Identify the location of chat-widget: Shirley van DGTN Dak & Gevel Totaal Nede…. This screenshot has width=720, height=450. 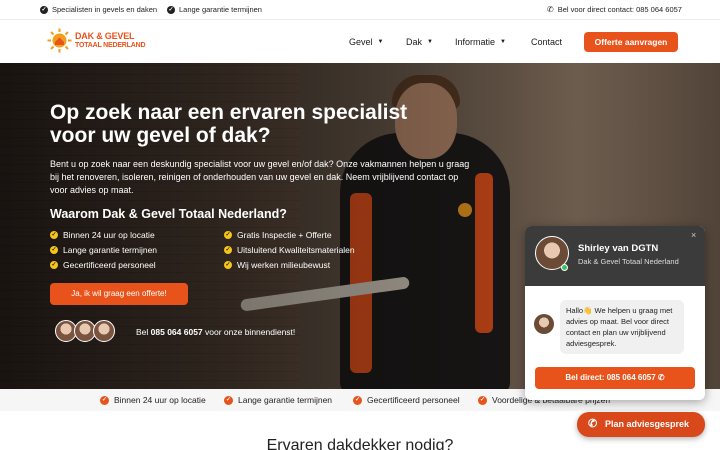
(615, 313).